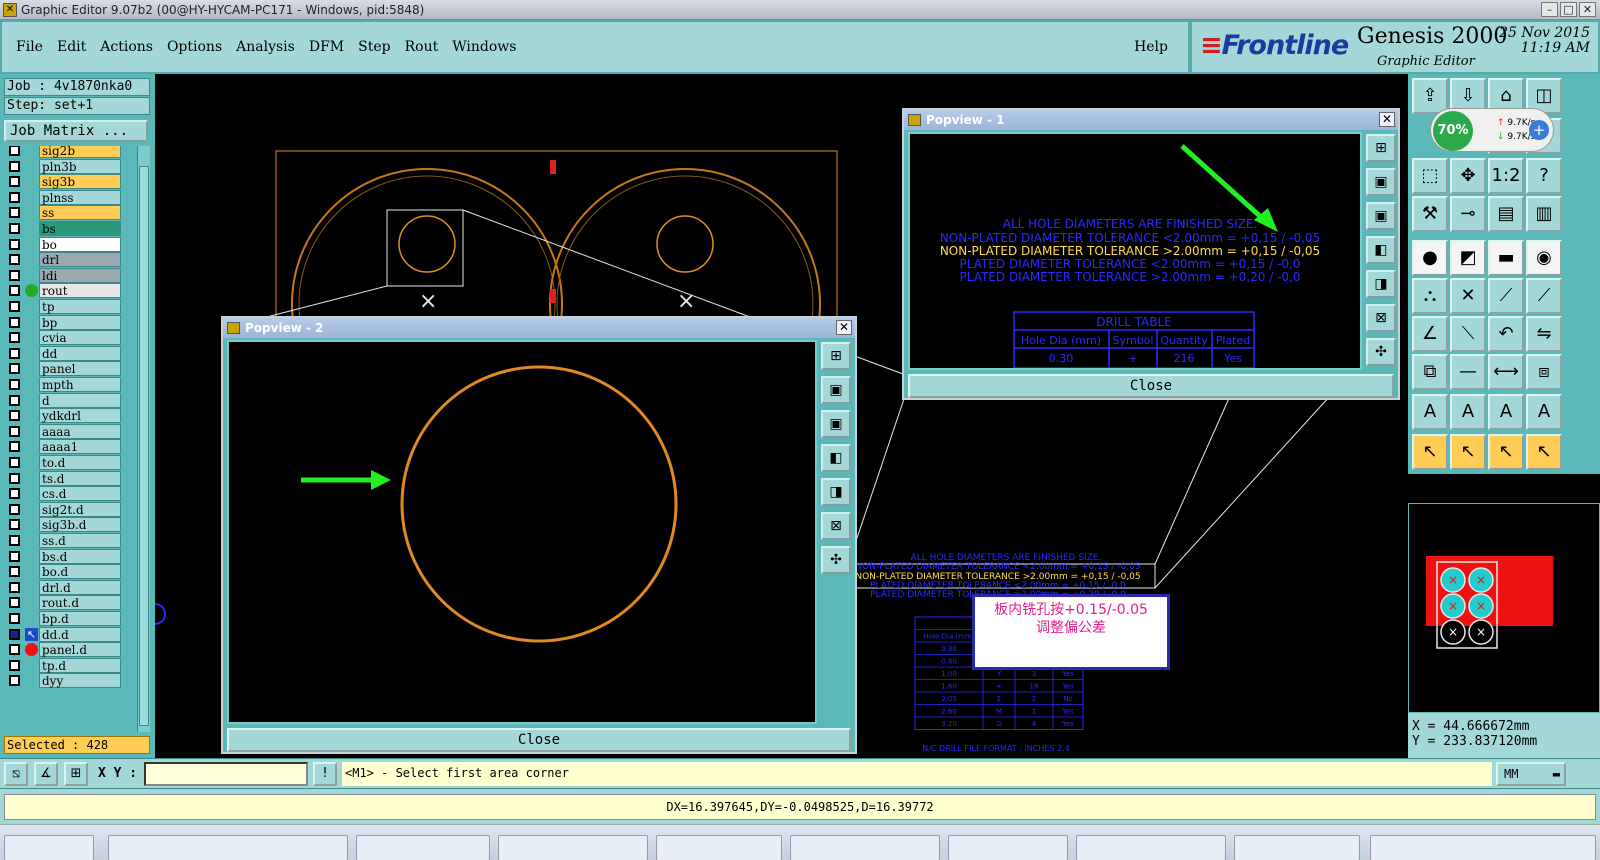  Describe the element at coordinates (70, 244) in the screenshot. I see `layer-row: bo` at that location.